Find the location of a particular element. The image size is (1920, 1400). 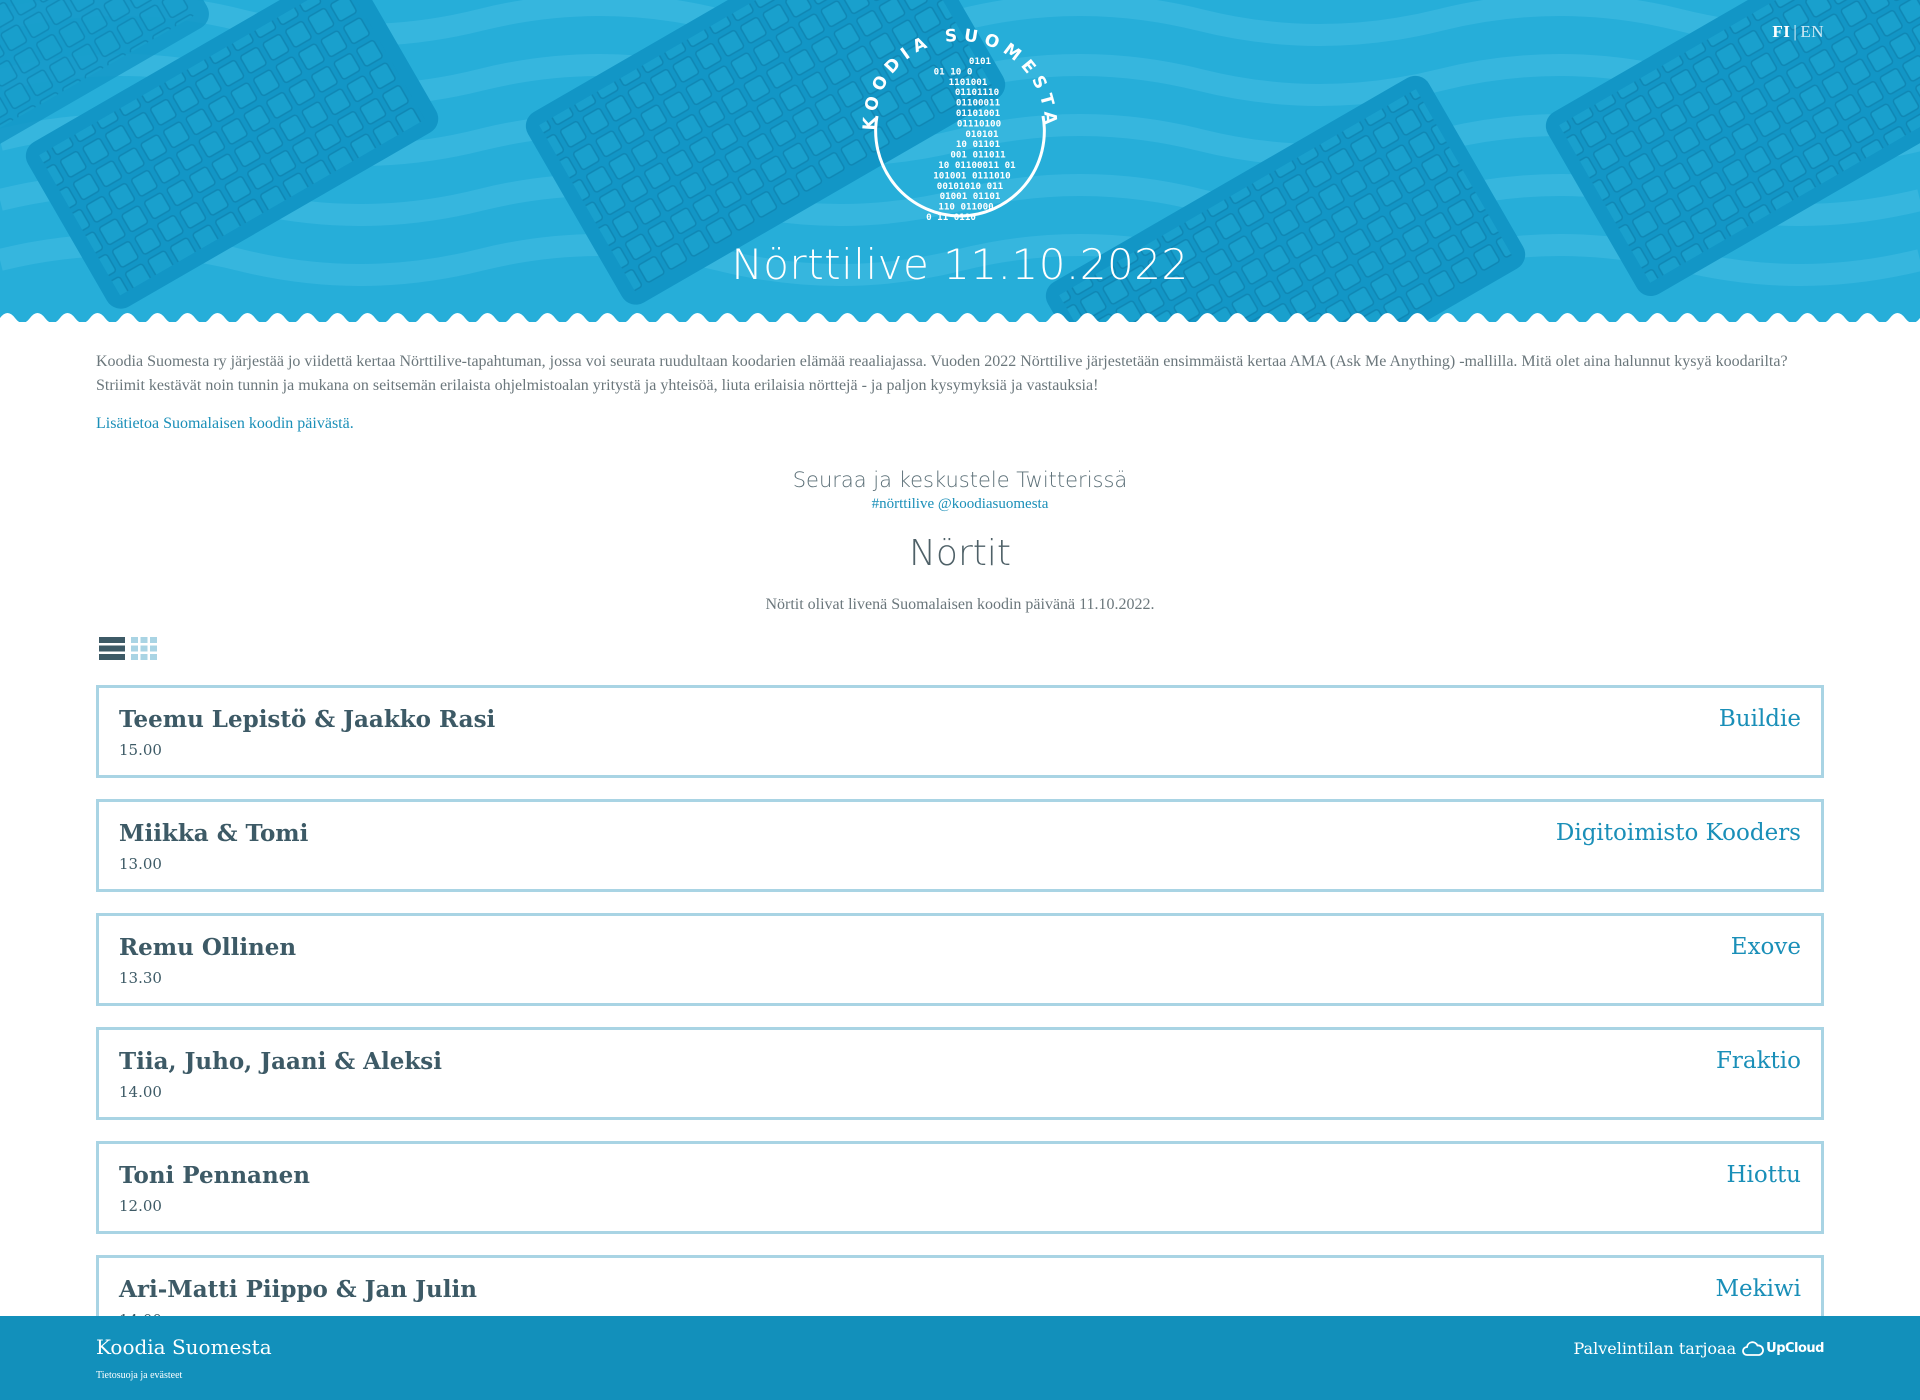

twitter-hashtag-link: #nörttilive is located at coordinates (903, 504).